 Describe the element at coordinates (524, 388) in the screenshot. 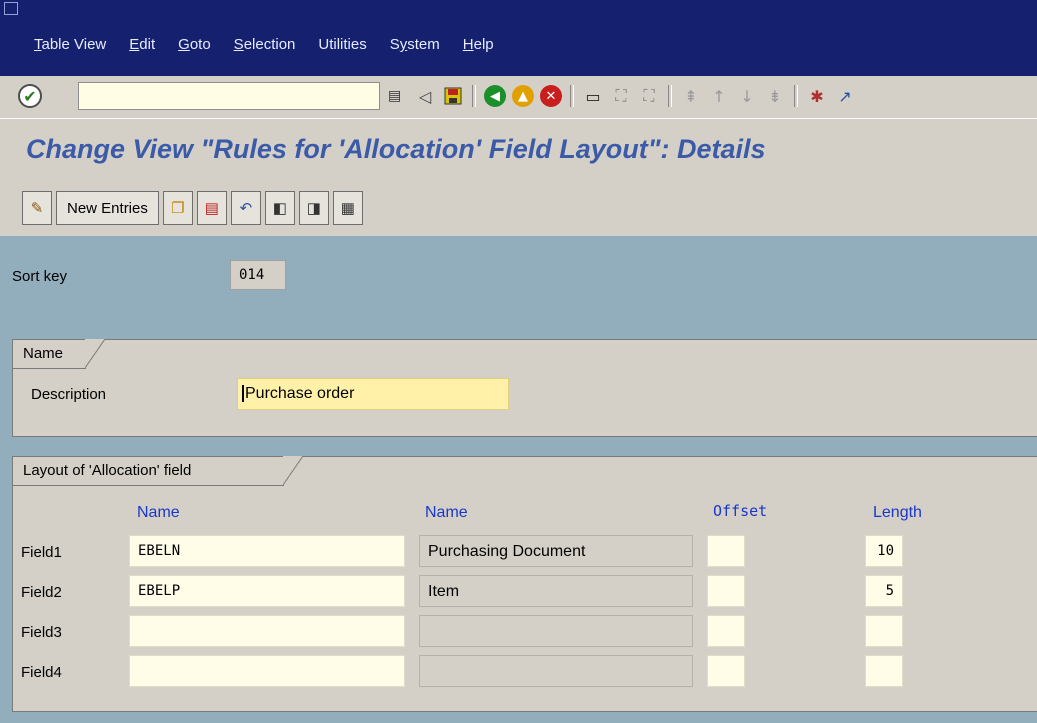

I see `name-group: Name Description Purchase order` at that location.